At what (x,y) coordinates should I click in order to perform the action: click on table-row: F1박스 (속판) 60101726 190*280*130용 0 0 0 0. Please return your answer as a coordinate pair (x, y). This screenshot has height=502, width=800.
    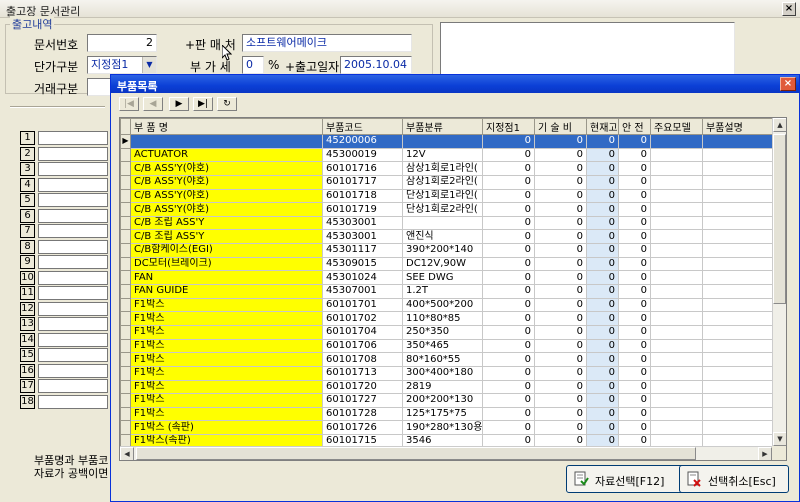
    Looking at the image, I should click on (446, 428).